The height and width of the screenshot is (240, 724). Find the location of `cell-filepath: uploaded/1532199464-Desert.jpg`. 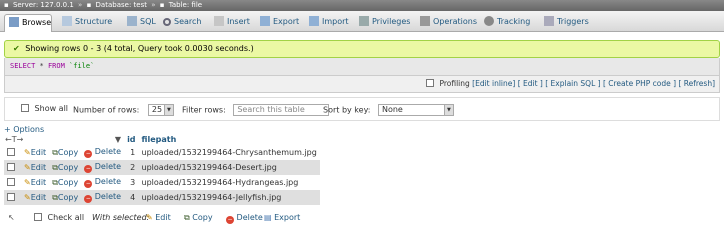

cell-filepath: uploaded/1532199464-Desert.jpg is located at coordinates (229, 167).